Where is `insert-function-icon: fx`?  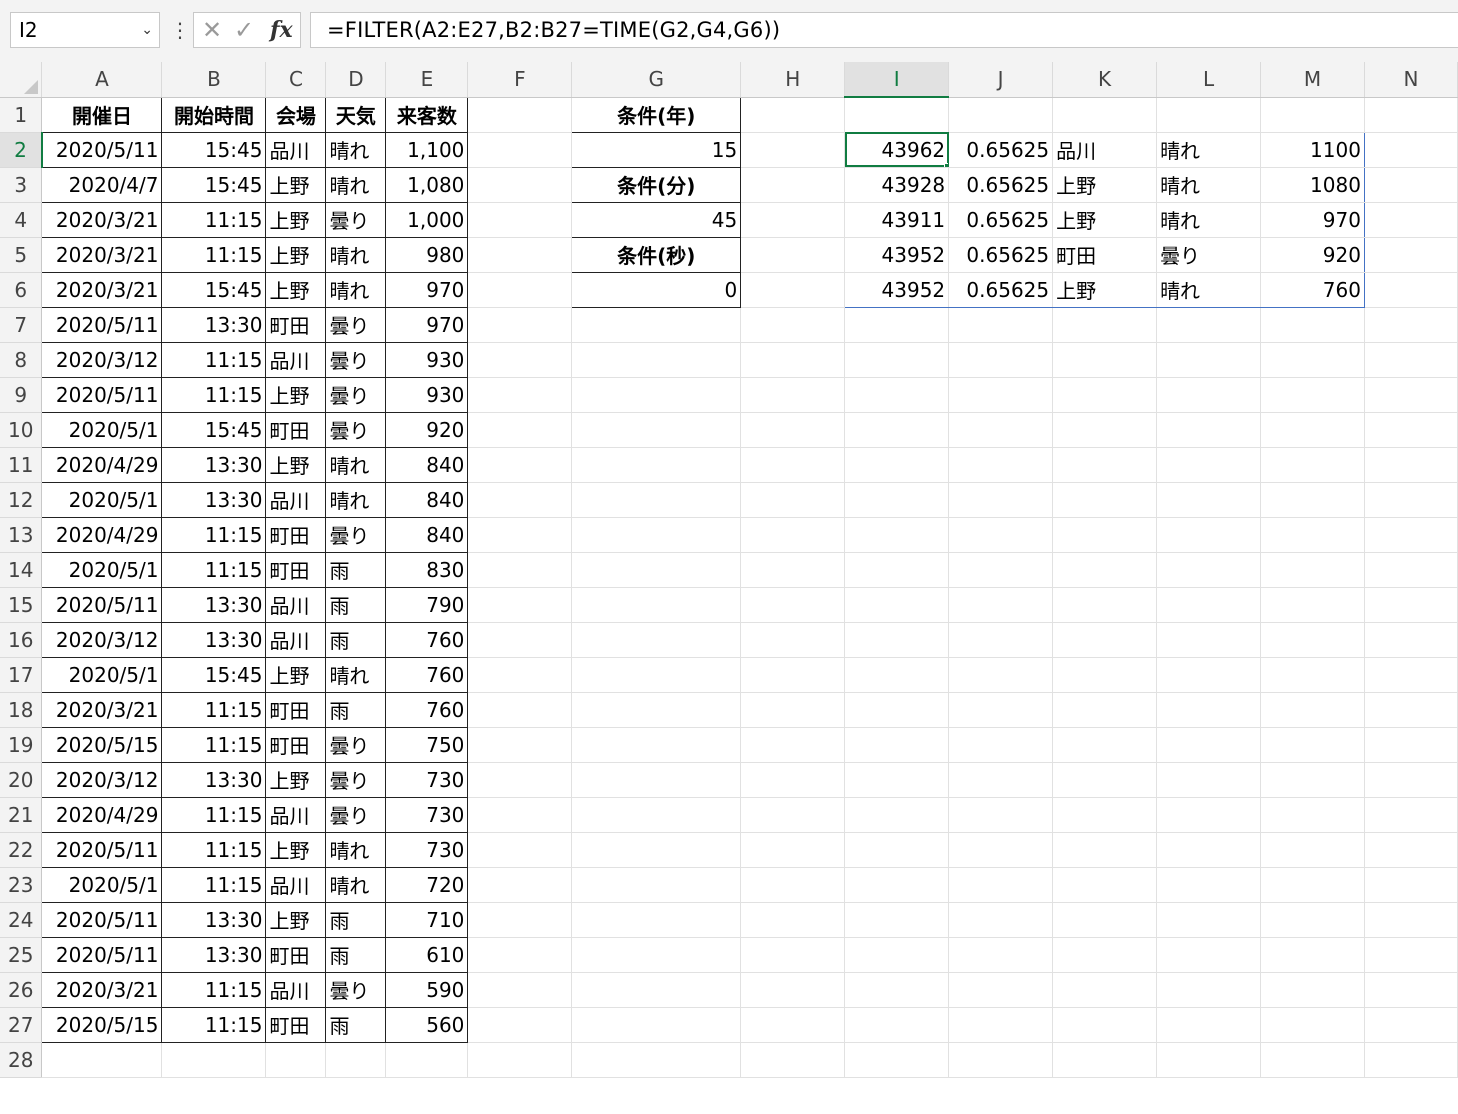
insert-function-icon: fx is located at coordinates (281, 30).